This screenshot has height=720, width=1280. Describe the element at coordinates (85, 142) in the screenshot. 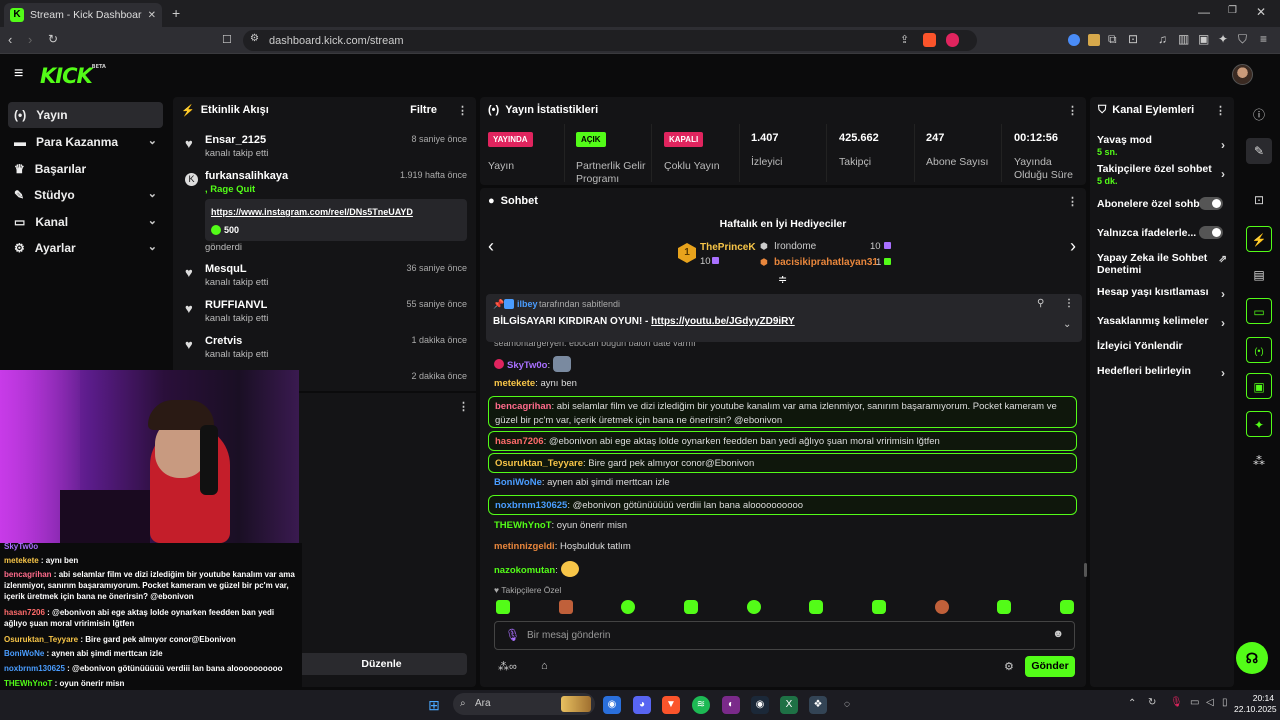

I see `sidebar-item-para-kazanma: ▬ Para Kazanma ⌄` at that location.